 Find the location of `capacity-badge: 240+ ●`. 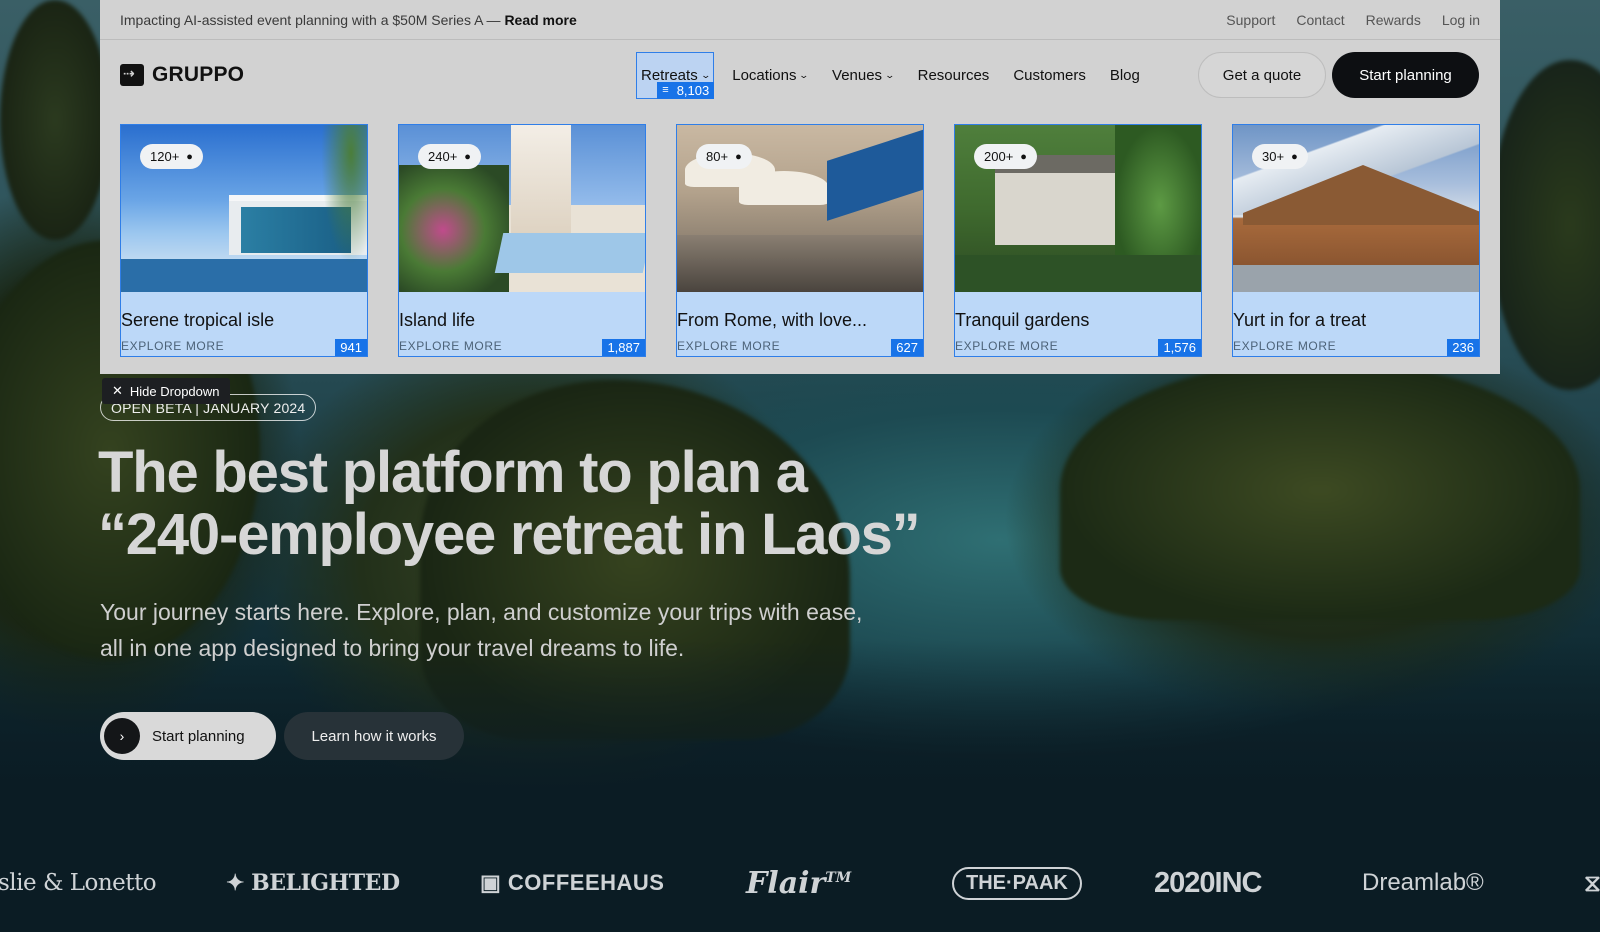

capacity-badge: 240+ ● is located at coordinates (449, 156).